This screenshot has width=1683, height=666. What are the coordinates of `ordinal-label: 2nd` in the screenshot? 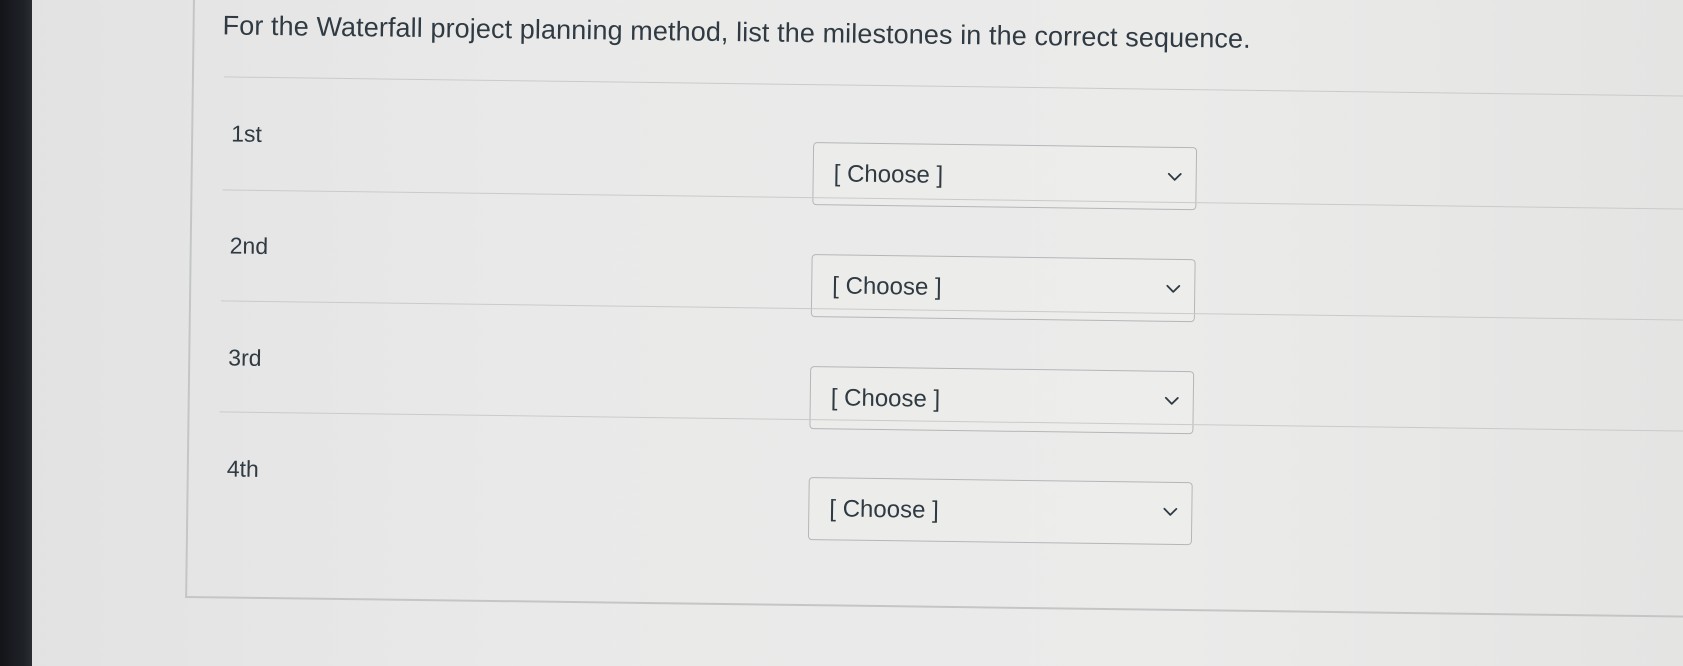 It's located at (249, 246).